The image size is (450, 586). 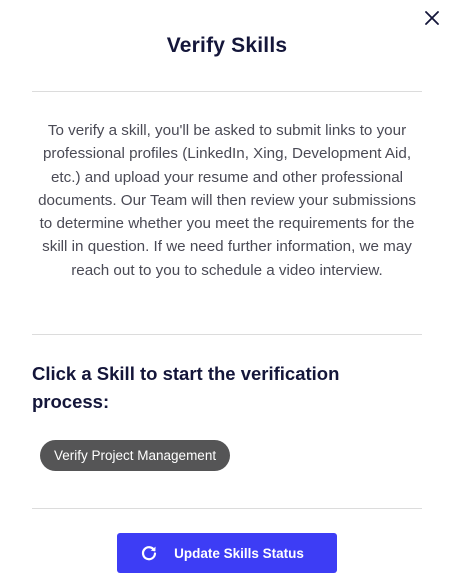 I want to click on close-icon, so click(x=432, y=18).